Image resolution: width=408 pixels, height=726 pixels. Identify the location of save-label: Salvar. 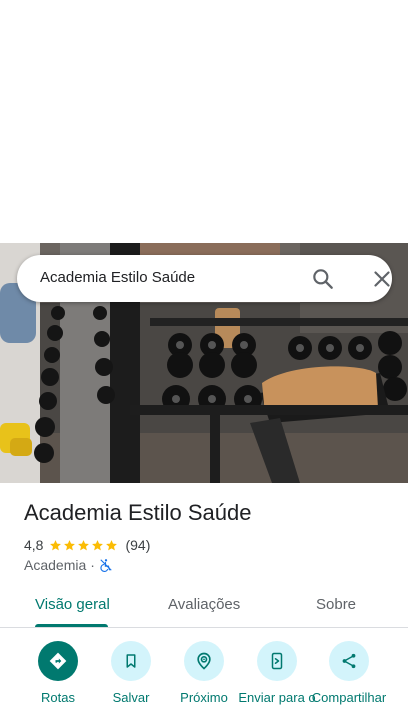
(131, 697).